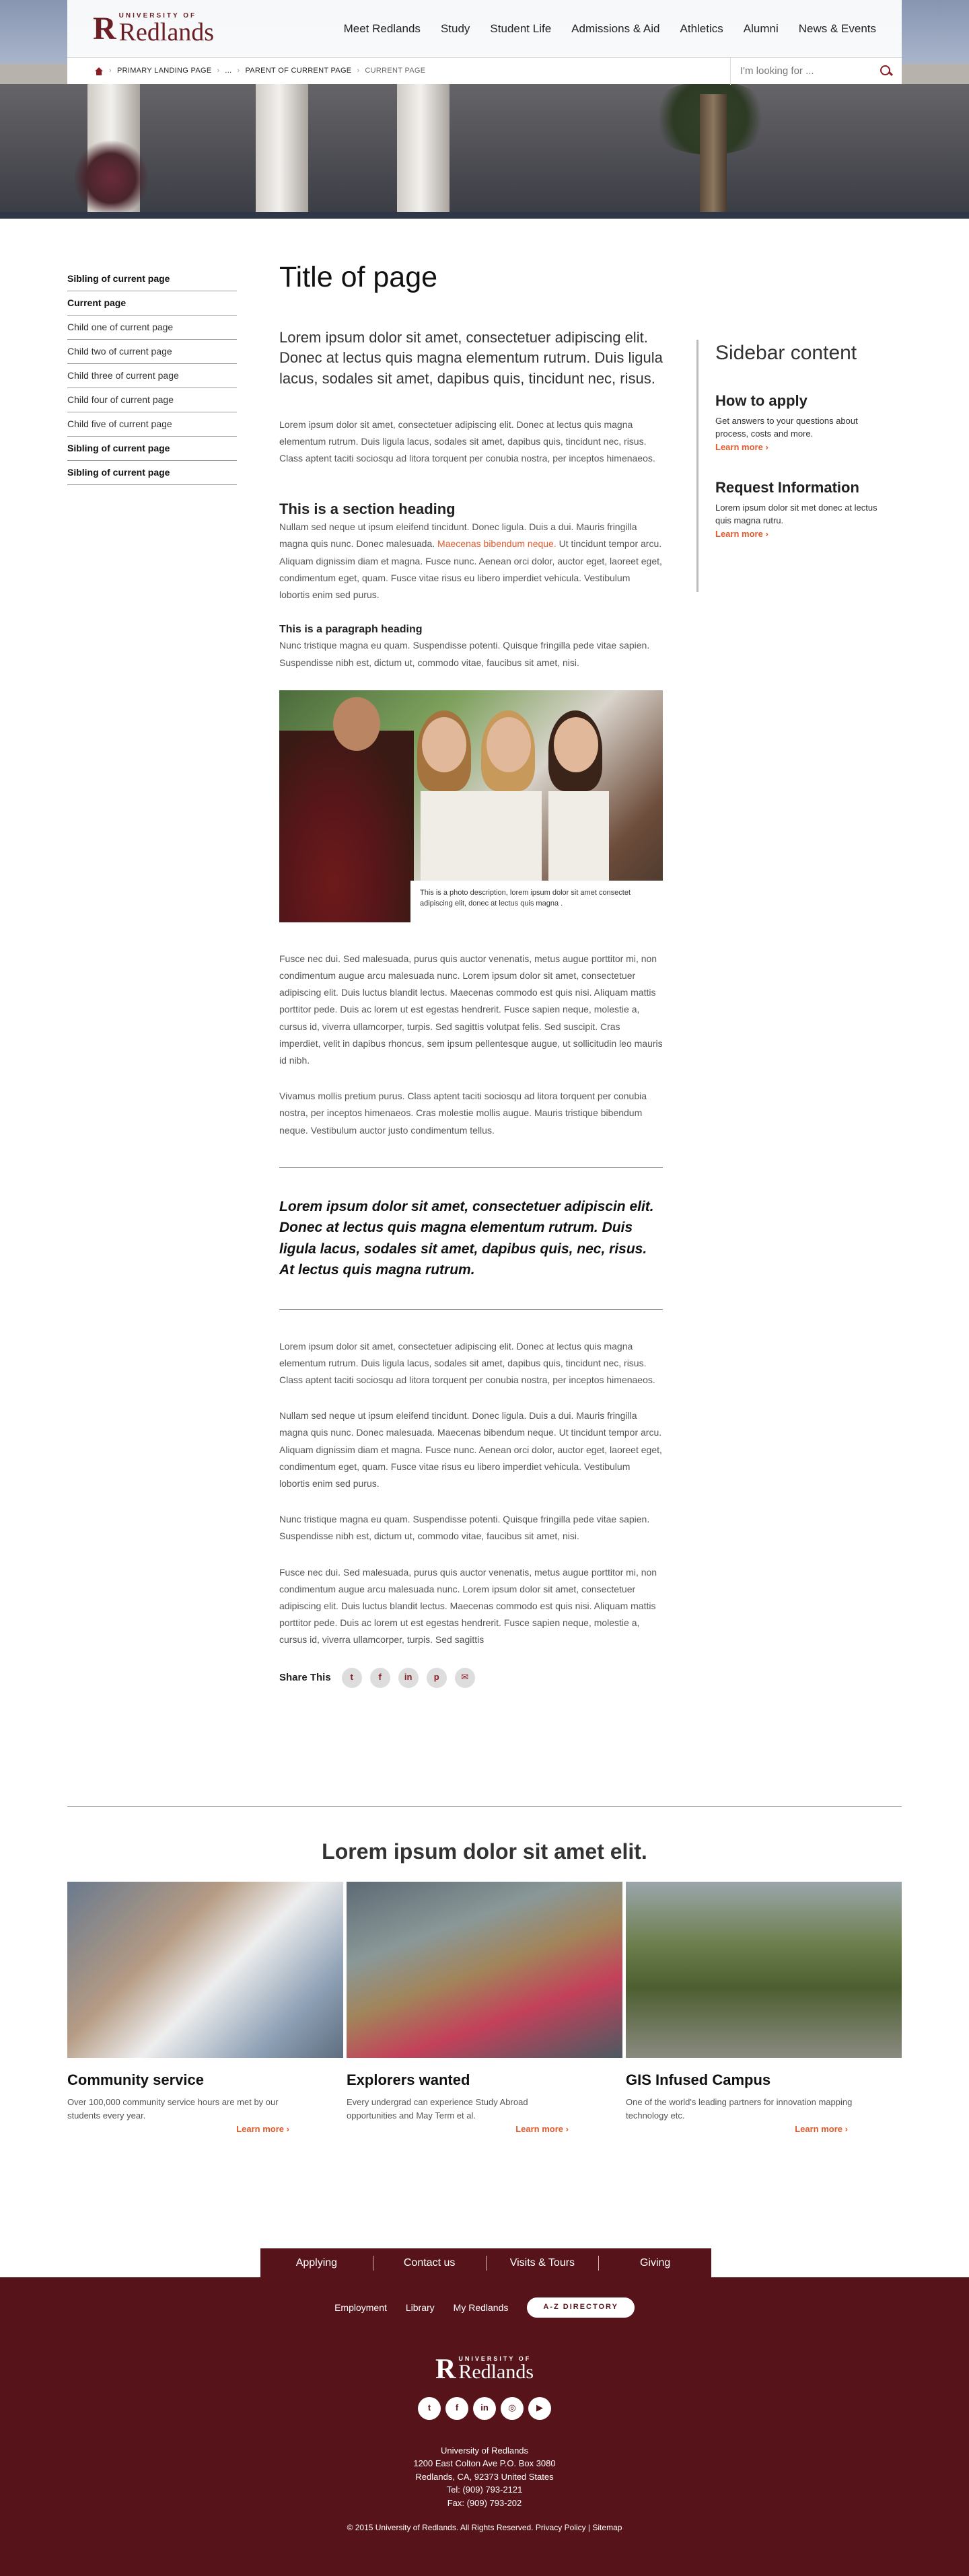 This screenshot has height=2576, width=969. Describe the element at coordinates (409, 2079) in the screenshot. I see `card-title: Explorers wanted` at that location.